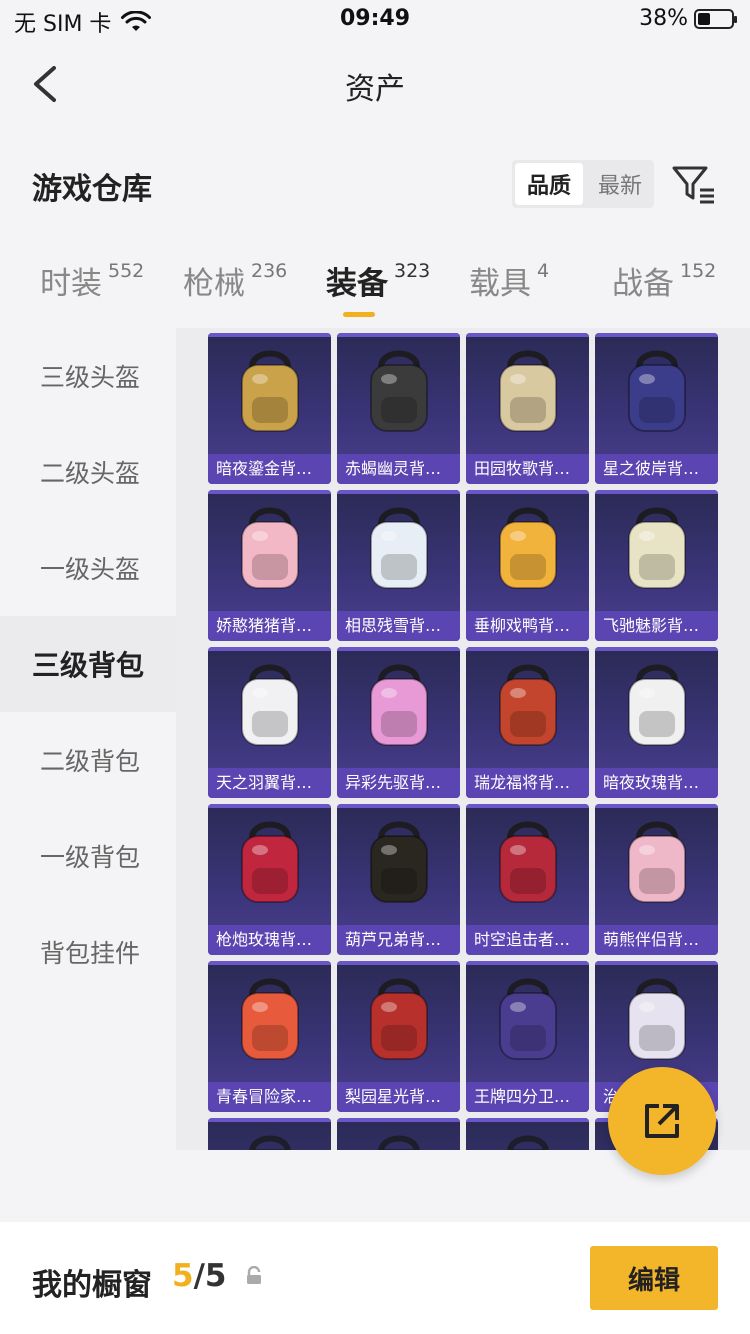 The width and height of the screenshot is (750, 1334). I want to click on tab-count: 236, so click(269, 271).